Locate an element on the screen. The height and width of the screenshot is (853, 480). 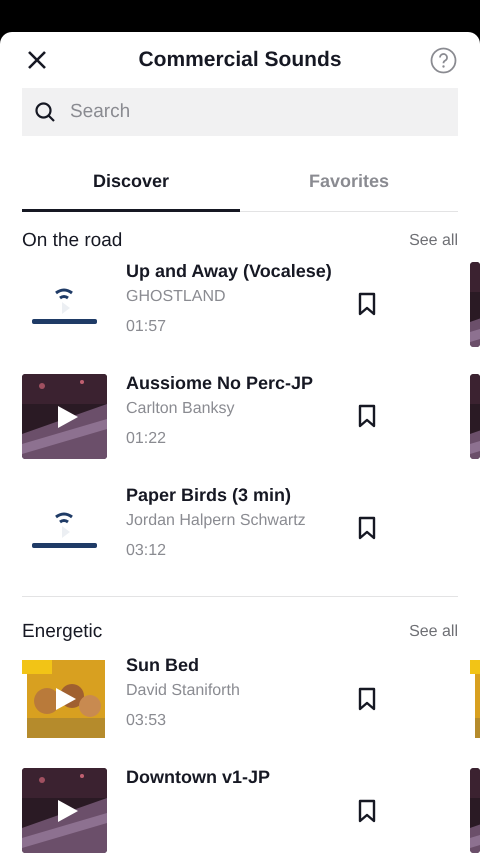
section-title: Energetic is located at coordinates (62, 632).